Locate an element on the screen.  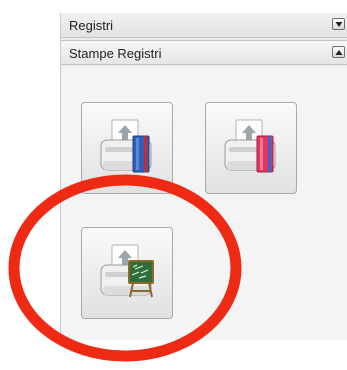
section-title: Stampe Registri is located at coordinates (115, 53).